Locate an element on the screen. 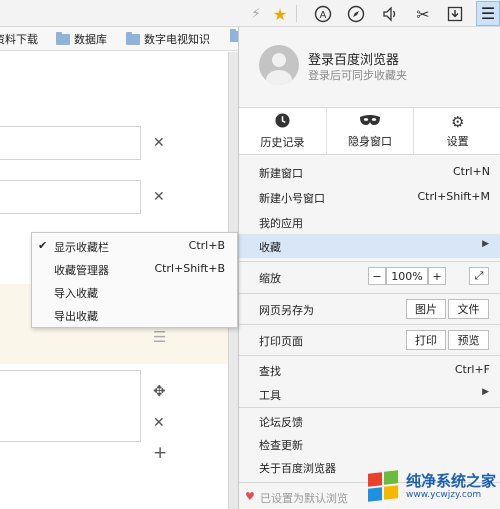 The width and height of the screenshot is (500, 509). fullscreen-button: ⤢ is located at coordinates (479, 276).